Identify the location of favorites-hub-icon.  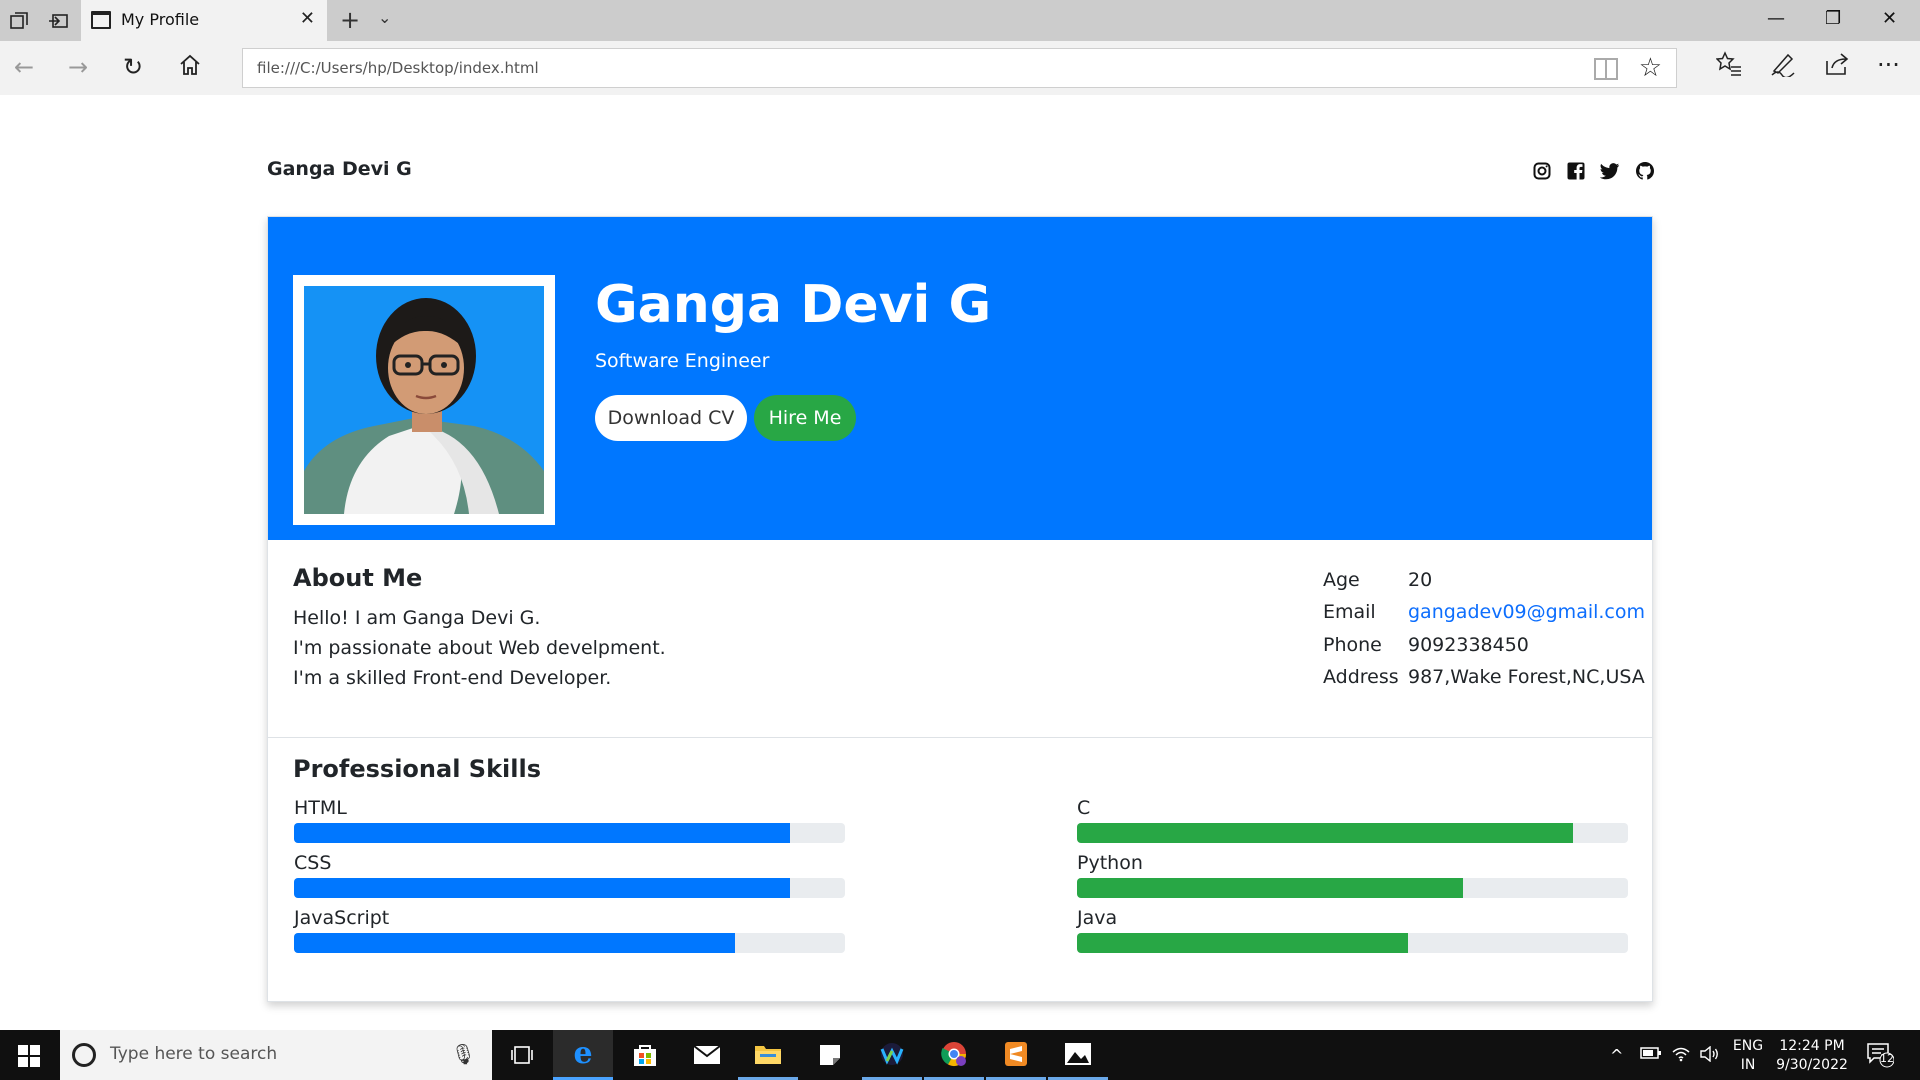
(1728, 67).